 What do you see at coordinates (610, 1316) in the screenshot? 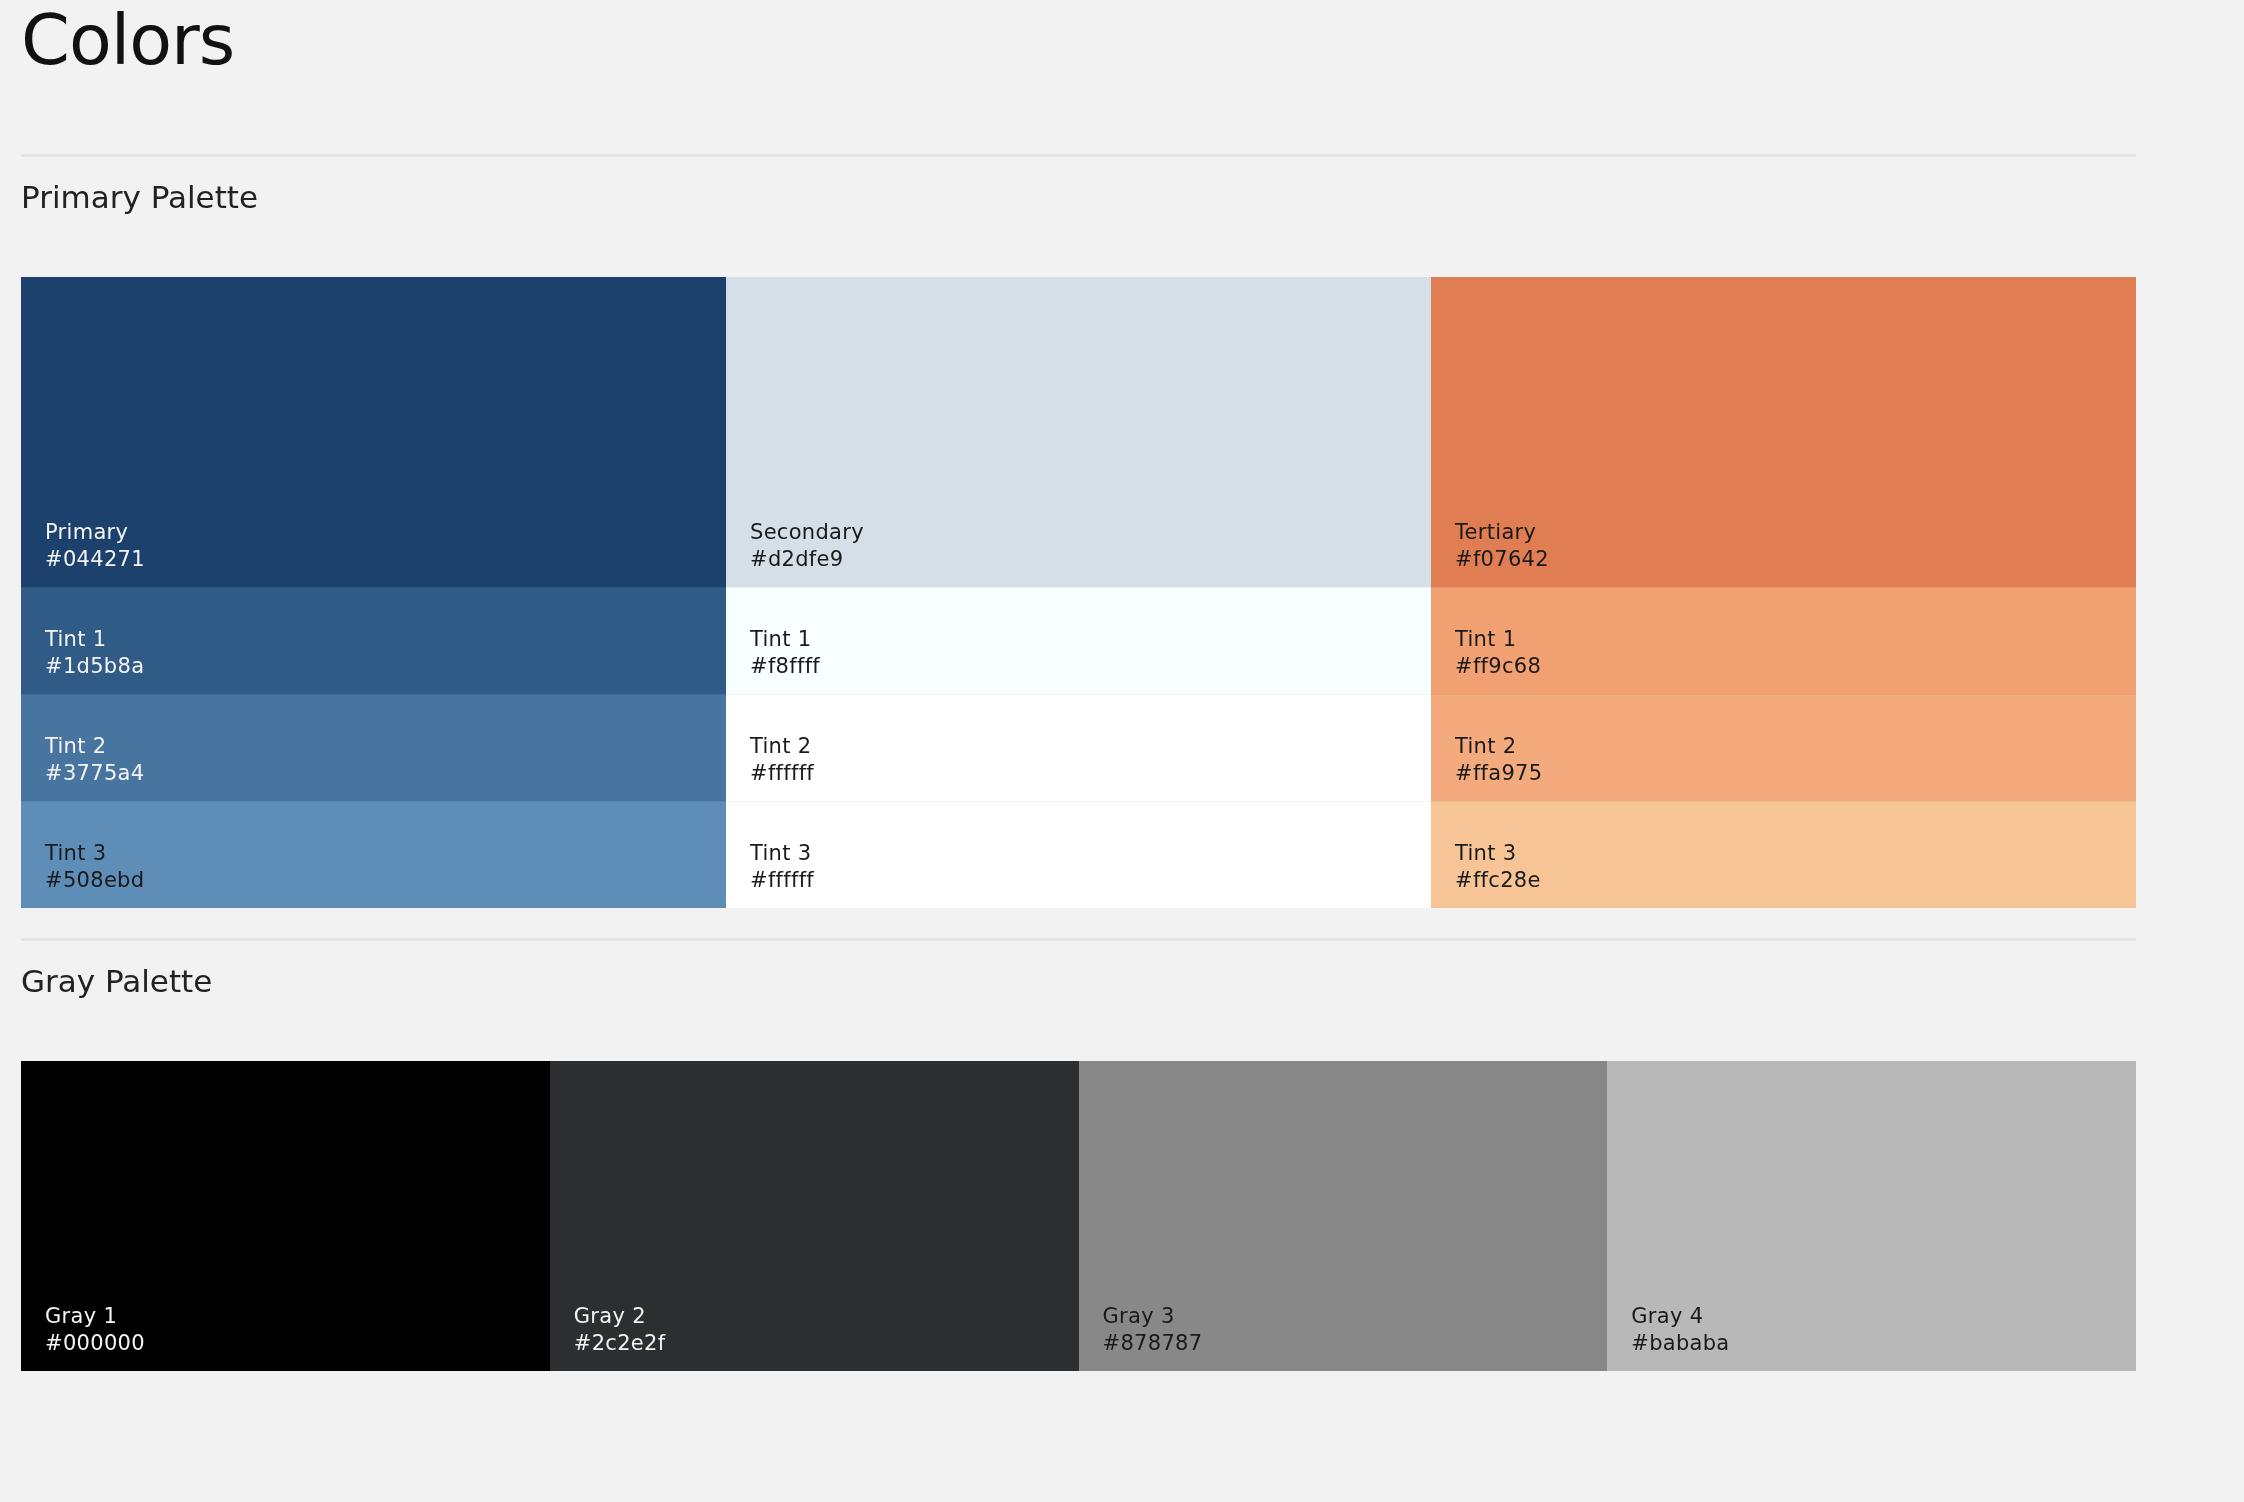
I see `swatch-name: Gray 2` at bounding box center [610, 1316].